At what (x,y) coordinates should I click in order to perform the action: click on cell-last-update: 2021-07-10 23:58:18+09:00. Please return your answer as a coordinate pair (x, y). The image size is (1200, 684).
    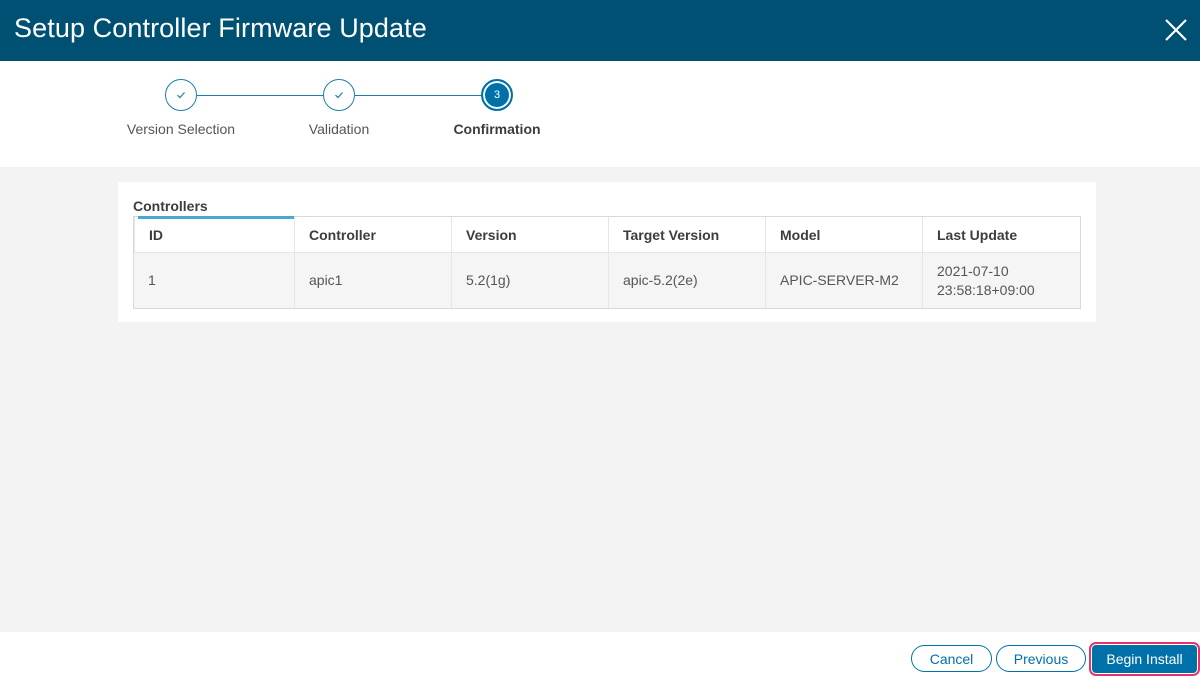
    Looking at the image, I should click on (1001, 280).